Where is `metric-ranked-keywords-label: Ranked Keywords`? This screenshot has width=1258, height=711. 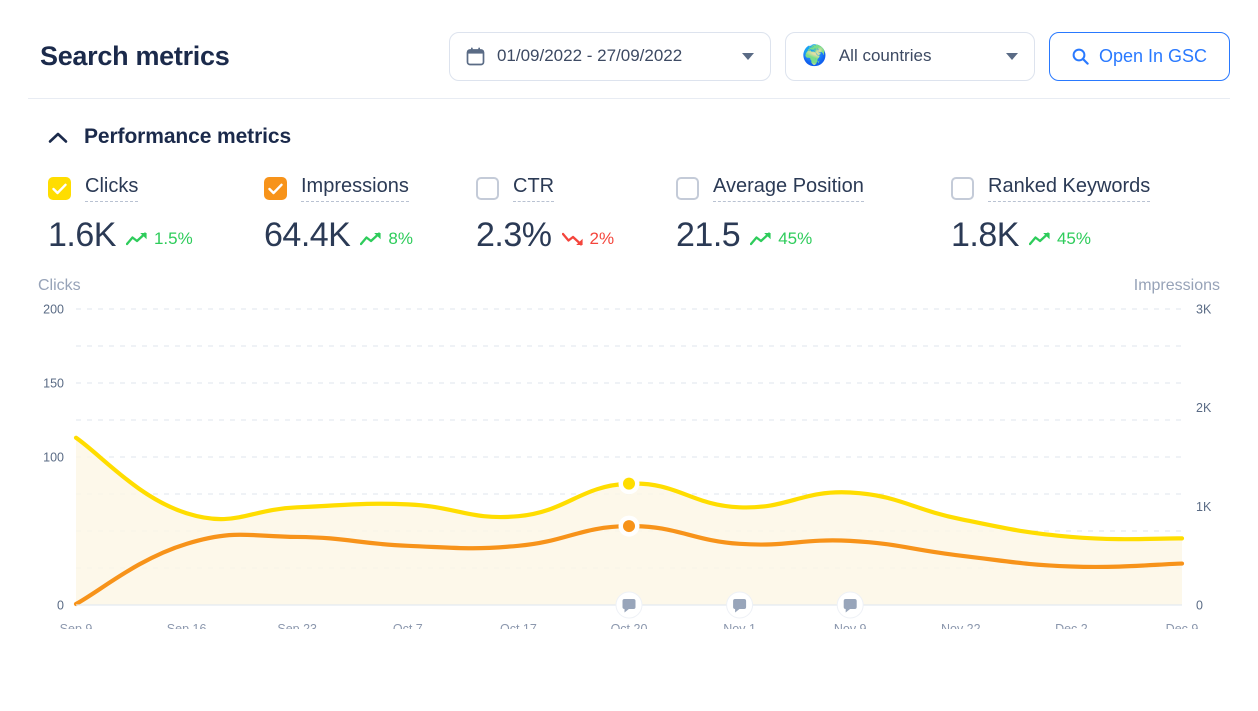 metric-ranked-keywords-label: Ranked Keywords is located at coordinates (1069, 188).